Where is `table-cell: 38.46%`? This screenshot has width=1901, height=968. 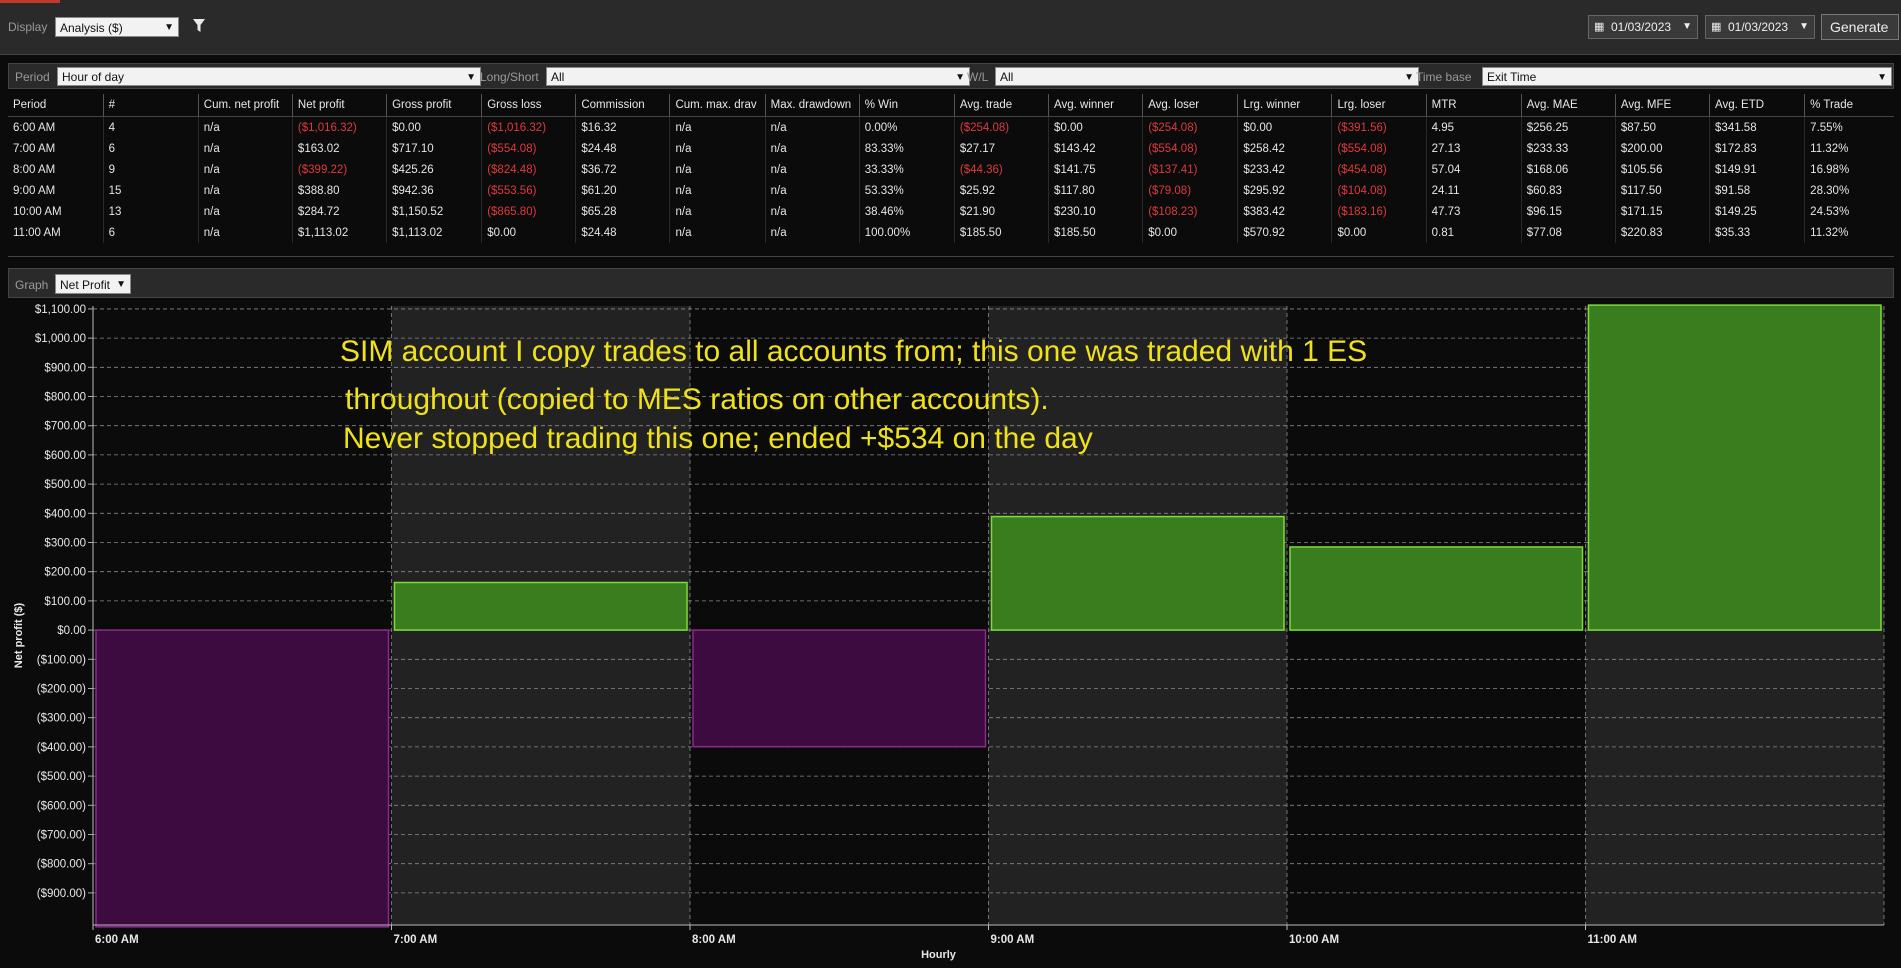 table-cell: 38.46% is located at coordinates (906, 211).